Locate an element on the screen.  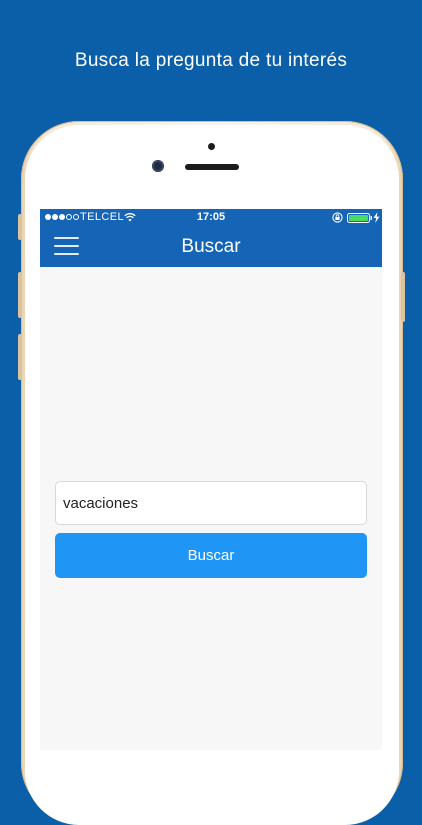
front-camera is located at coordinates (158, 166).